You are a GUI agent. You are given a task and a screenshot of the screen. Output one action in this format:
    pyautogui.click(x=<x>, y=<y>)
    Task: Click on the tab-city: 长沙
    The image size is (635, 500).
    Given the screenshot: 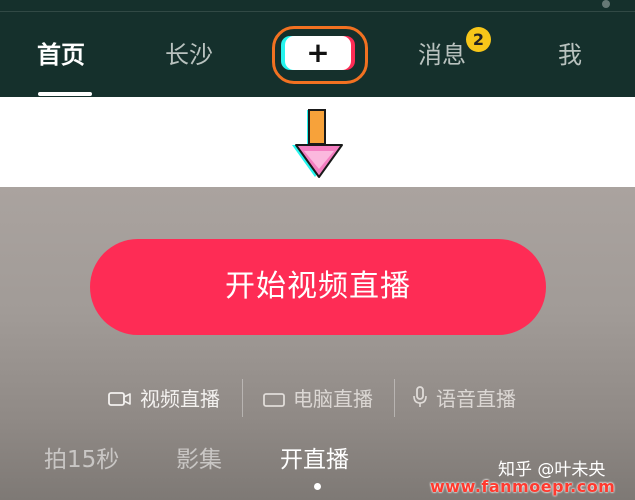 What is the action you would take?
    pyautogui.click(x=189, y=55)
    